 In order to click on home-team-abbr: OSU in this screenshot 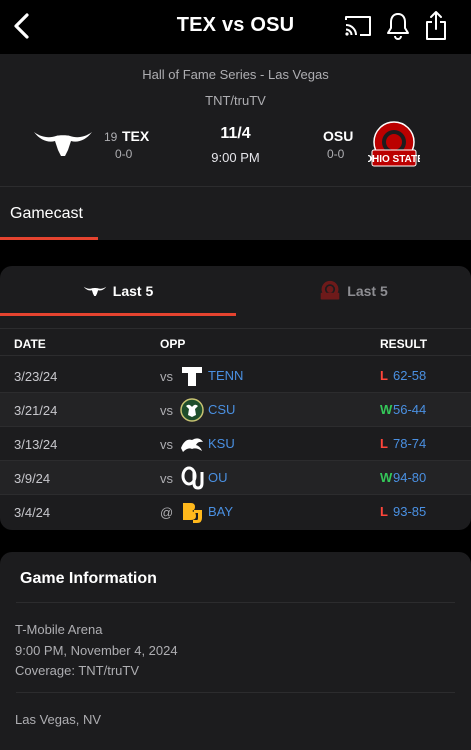, I will do `click(338, 136)`.